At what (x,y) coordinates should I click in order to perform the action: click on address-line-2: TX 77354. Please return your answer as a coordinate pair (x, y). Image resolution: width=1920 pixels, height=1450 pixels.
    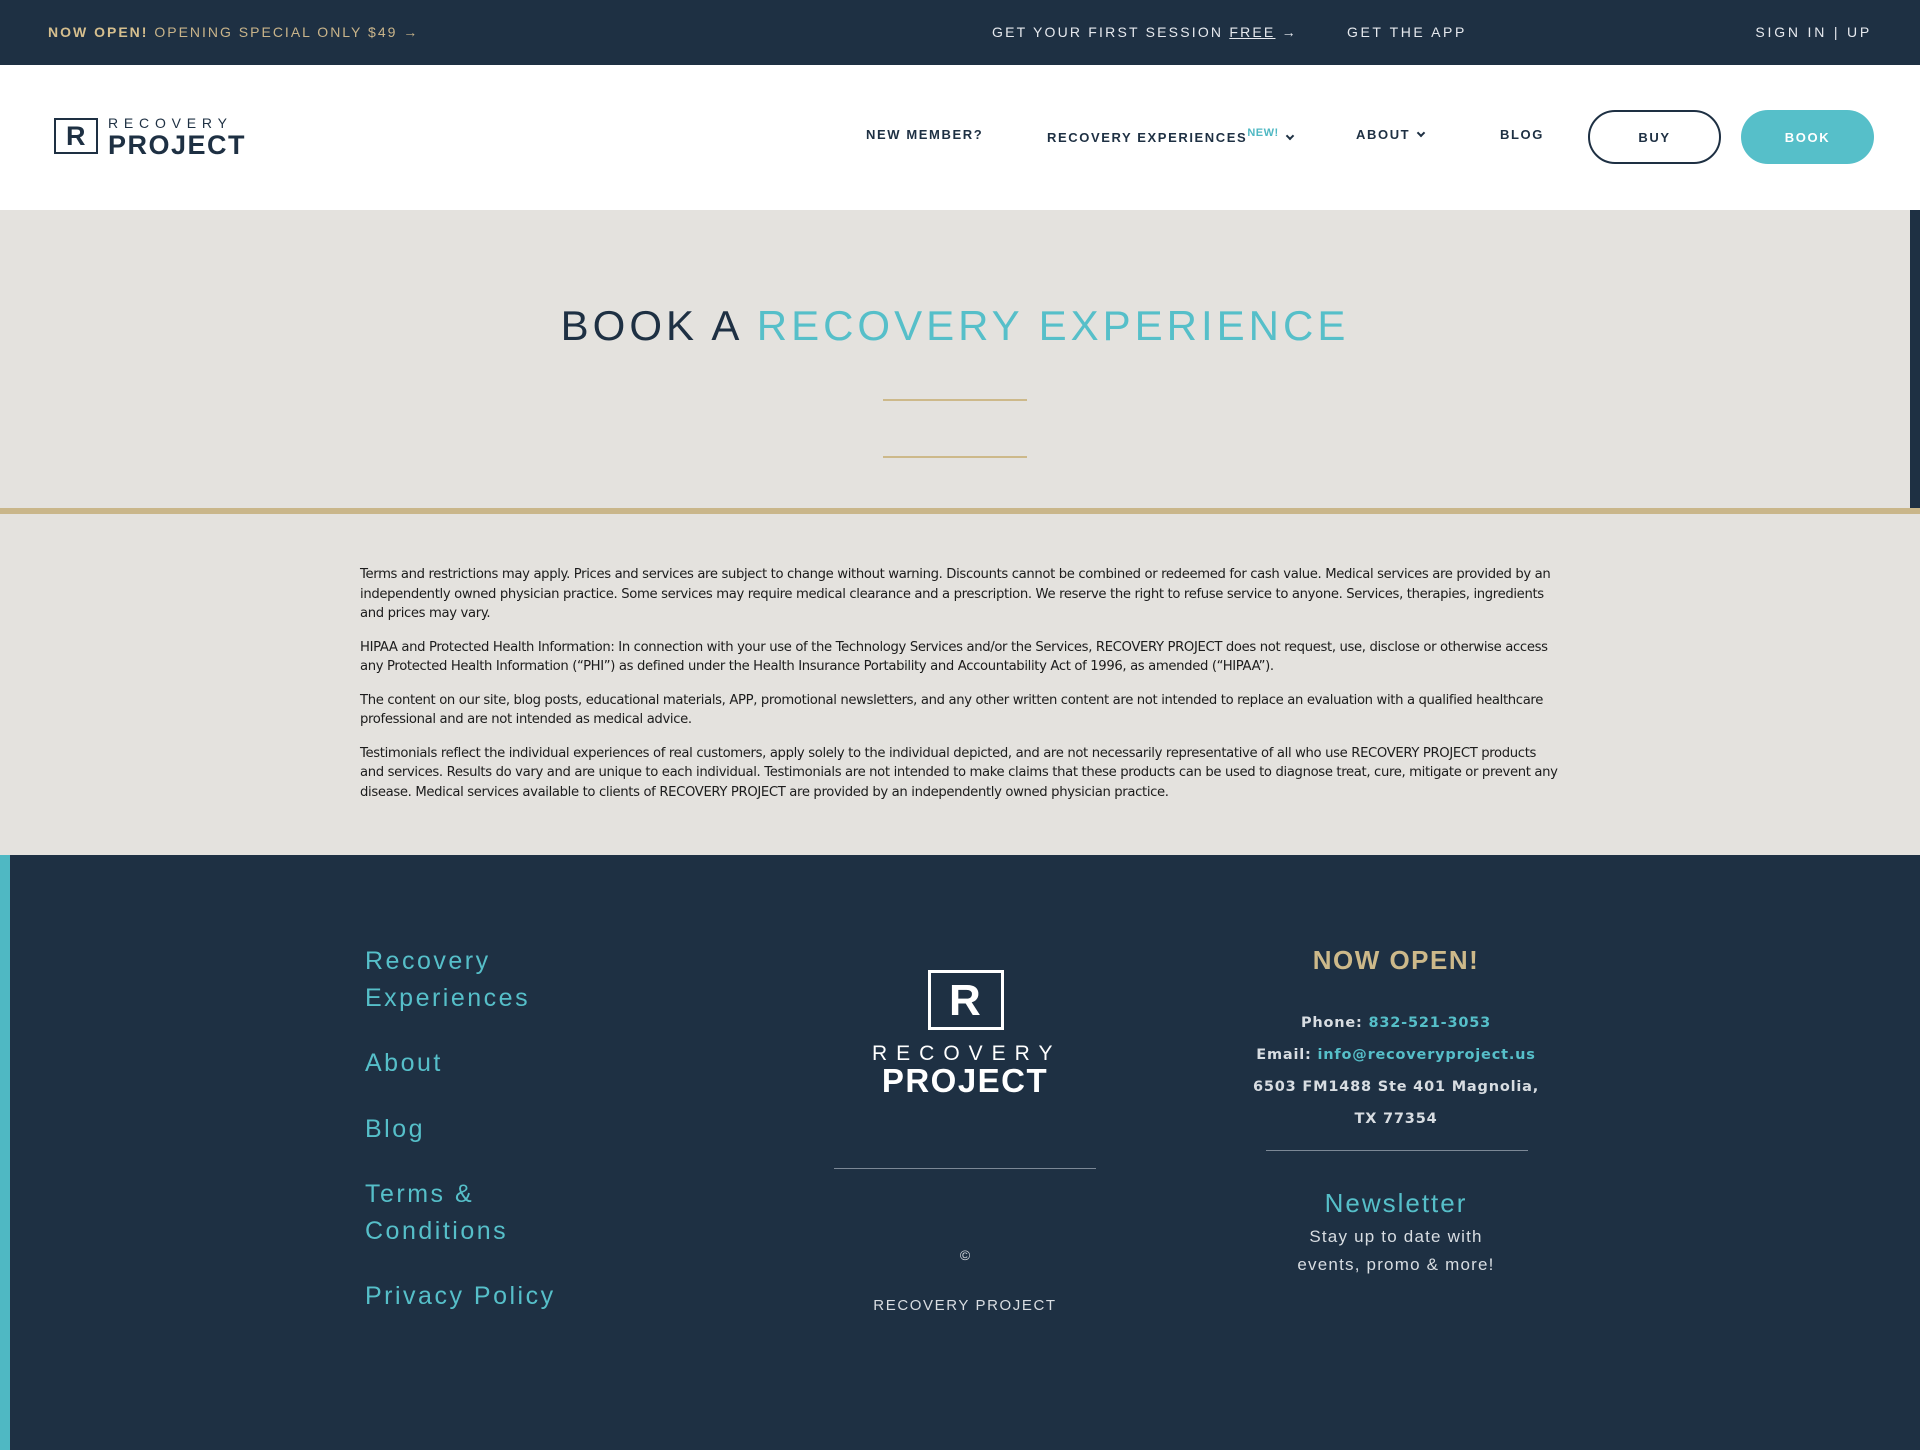
    Looking at the image, I should click on (1396, 1119).